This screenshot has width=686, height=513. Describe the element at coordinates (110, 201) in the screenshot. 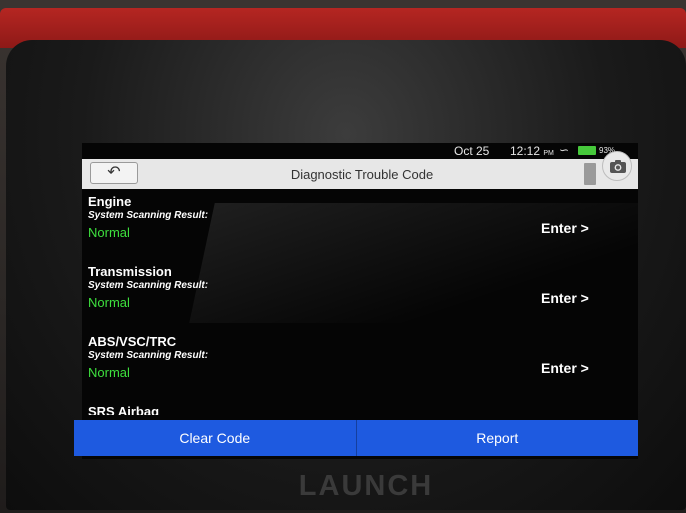

I see `system-name: Engine` at that location.